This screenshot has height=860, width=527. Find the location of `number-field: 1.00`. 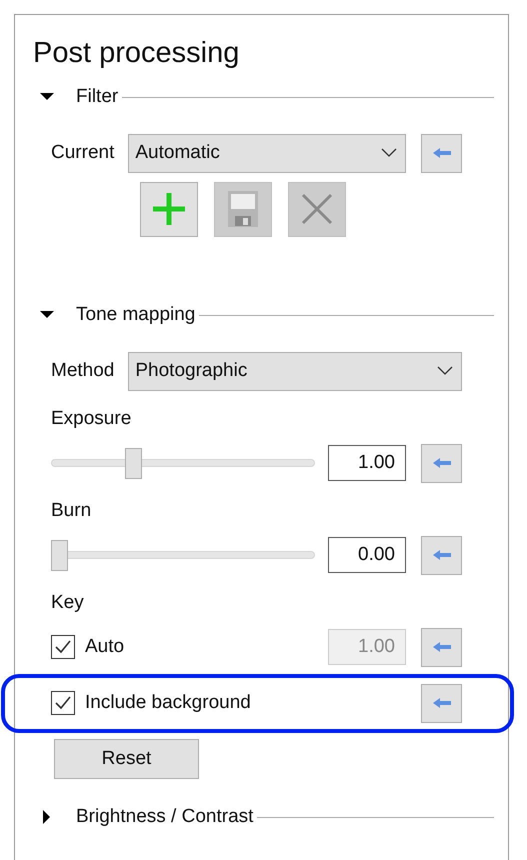

number-field: 1.00 is located at coordinates (367, 463).